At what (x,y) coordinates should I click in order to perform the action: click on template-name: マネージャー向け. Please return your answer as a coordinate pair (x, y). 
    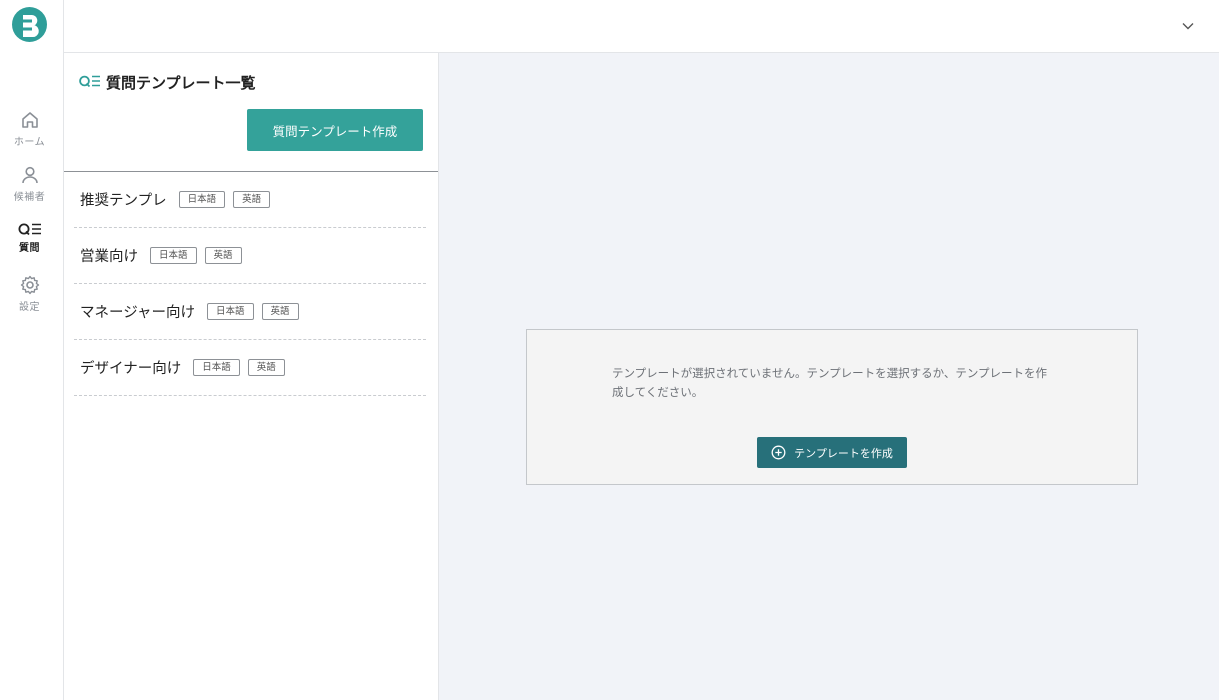
    Looking at the image, I should click on (137, 313).